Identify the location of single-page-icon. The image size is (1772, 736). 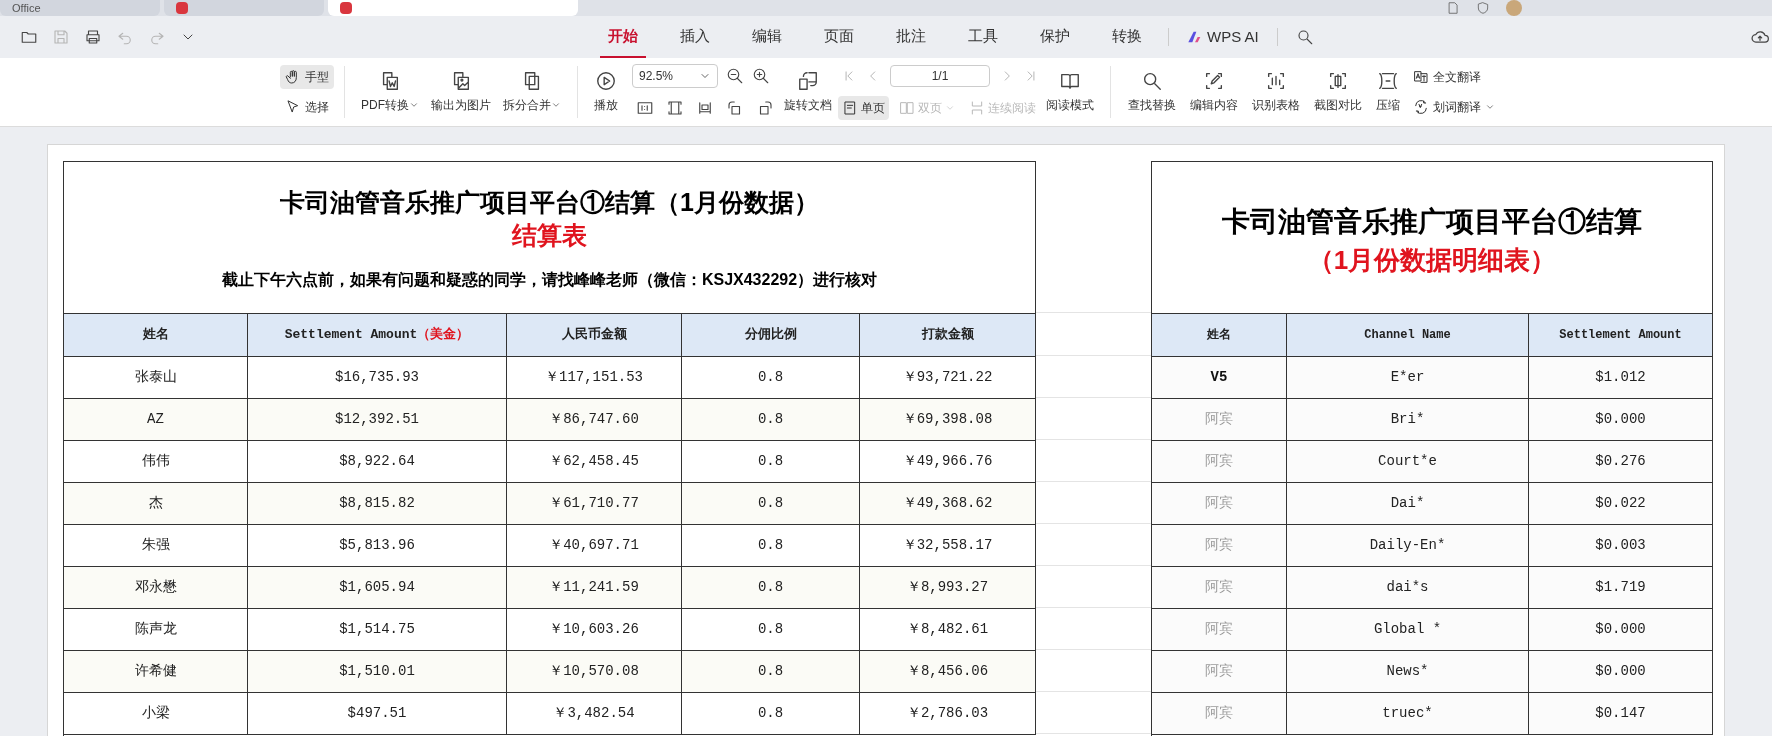
(850, 108).